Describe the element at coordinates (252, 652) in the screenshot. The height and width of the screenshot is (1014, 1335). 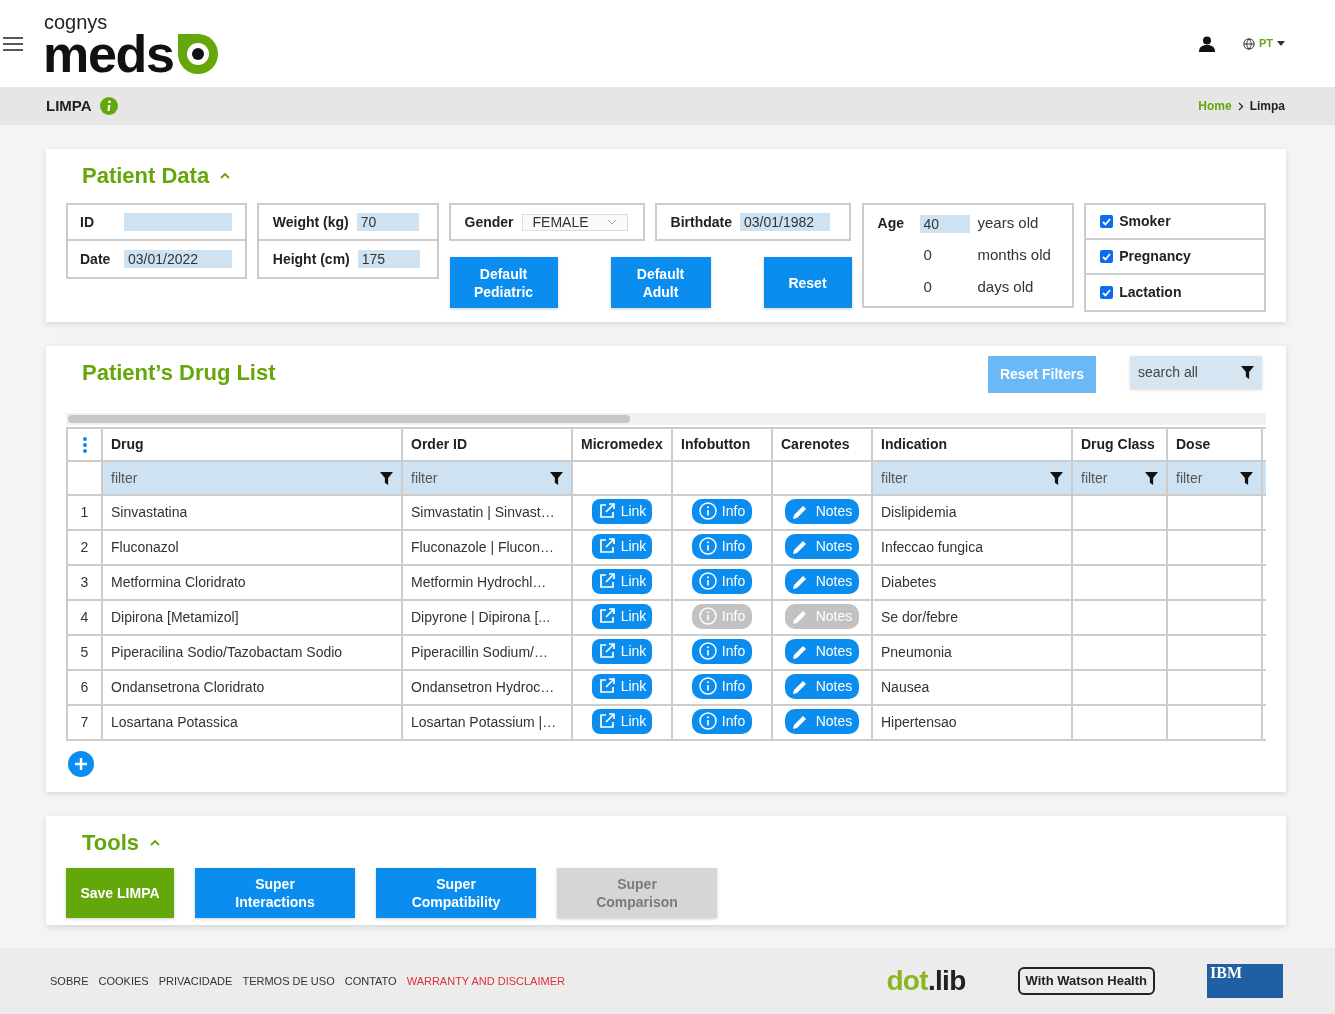
I see `drug-cell: Piperacilina Sodio/Tazobactam Sodio` at that location.